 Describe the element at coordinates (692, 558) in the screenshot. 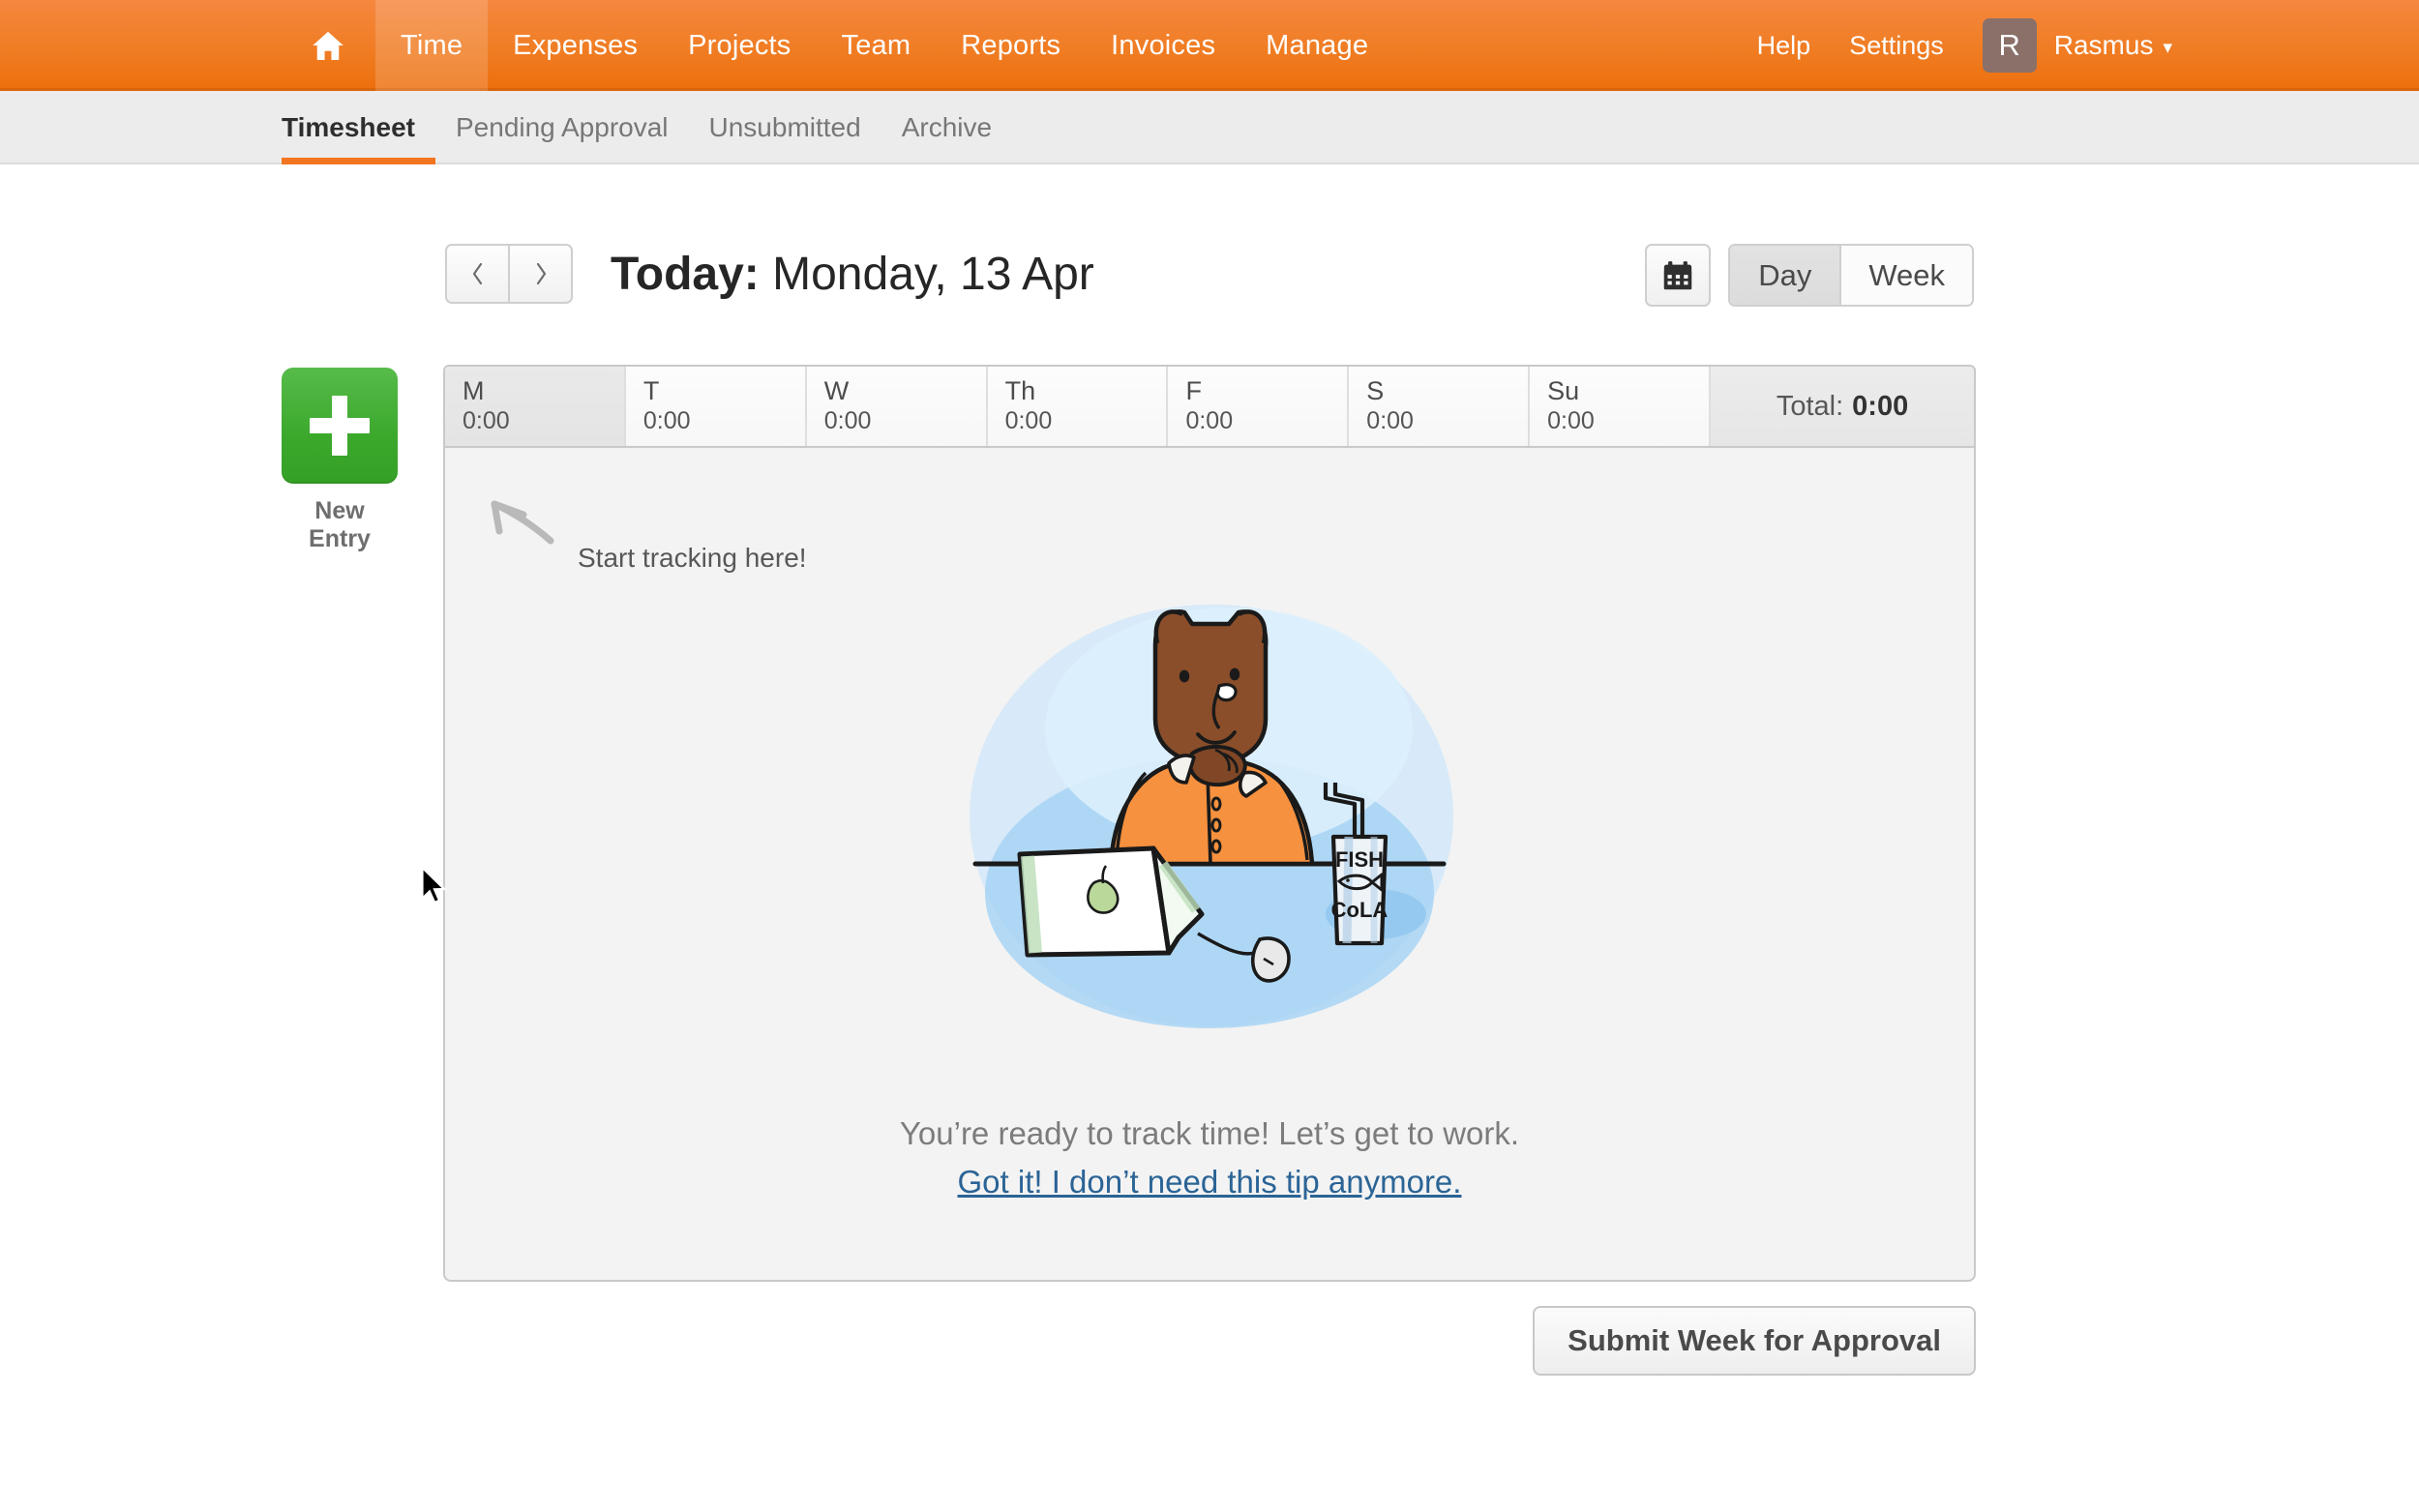

I see `start-tracking-tip: Start tracking here!` at that location.